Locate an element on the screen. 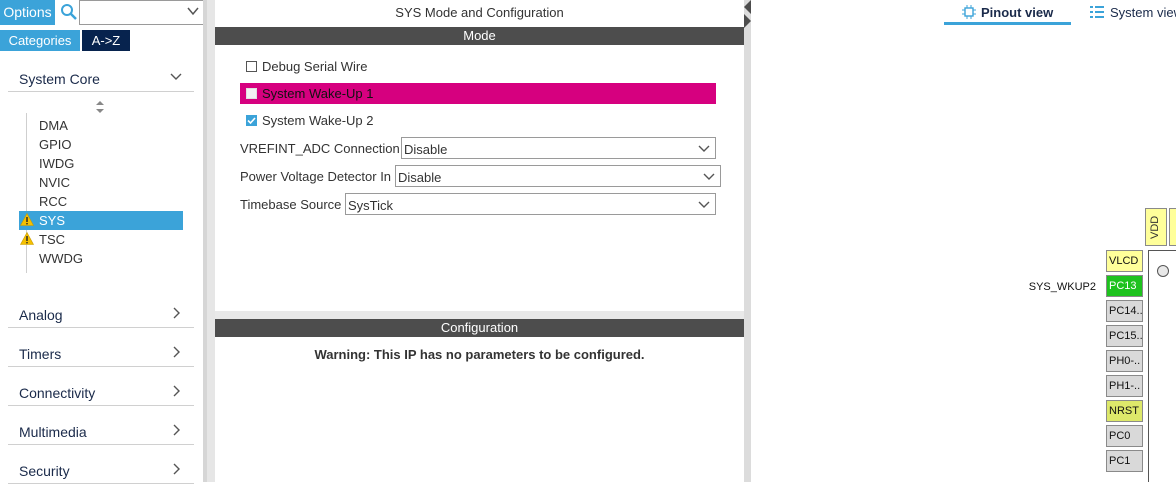  field-label: VREFINT_ADC Connection is located at coordinates (320, 148).